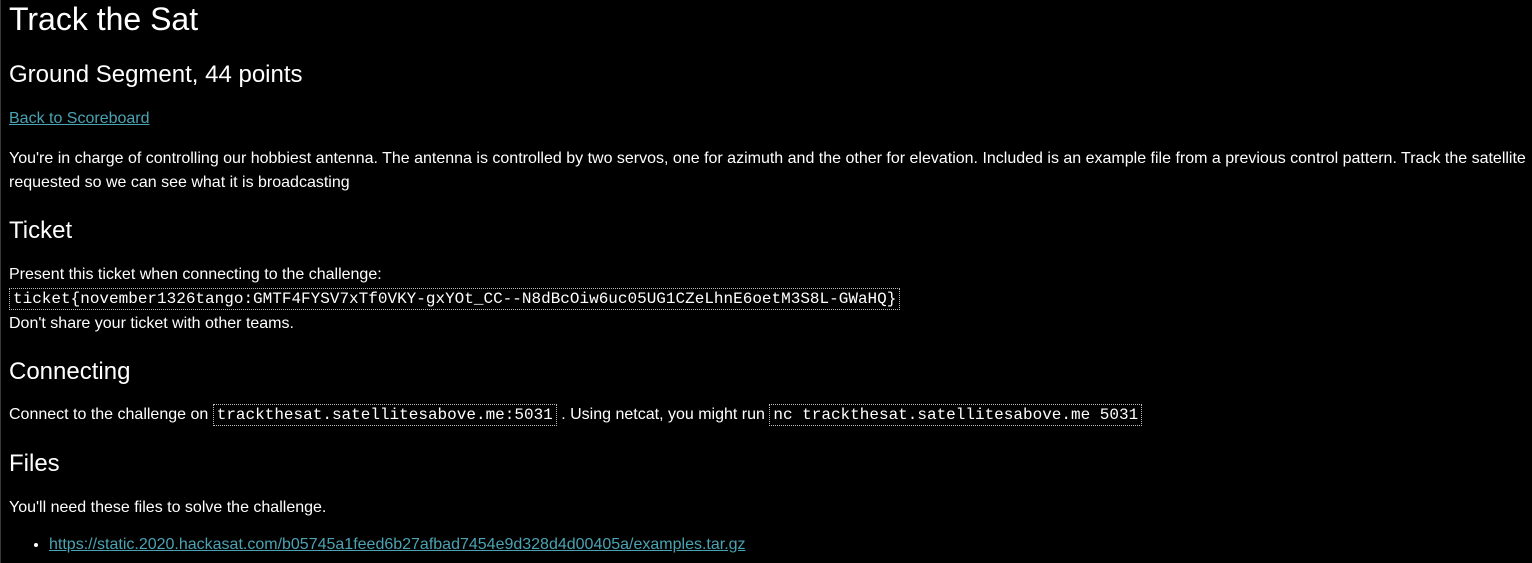 This screenshot has height=563, width=1532. I want to click on back-to-scoreboard-link: Back to Scoreboard, so click(79, 119).